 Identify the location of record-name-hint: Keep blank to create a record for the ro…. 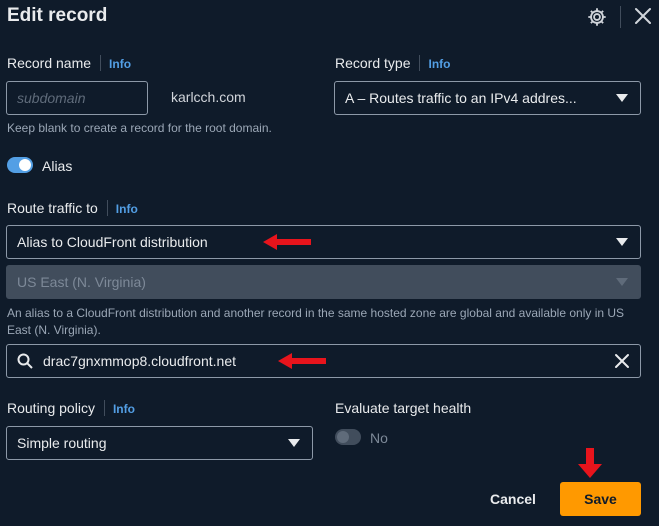
(139, 128).